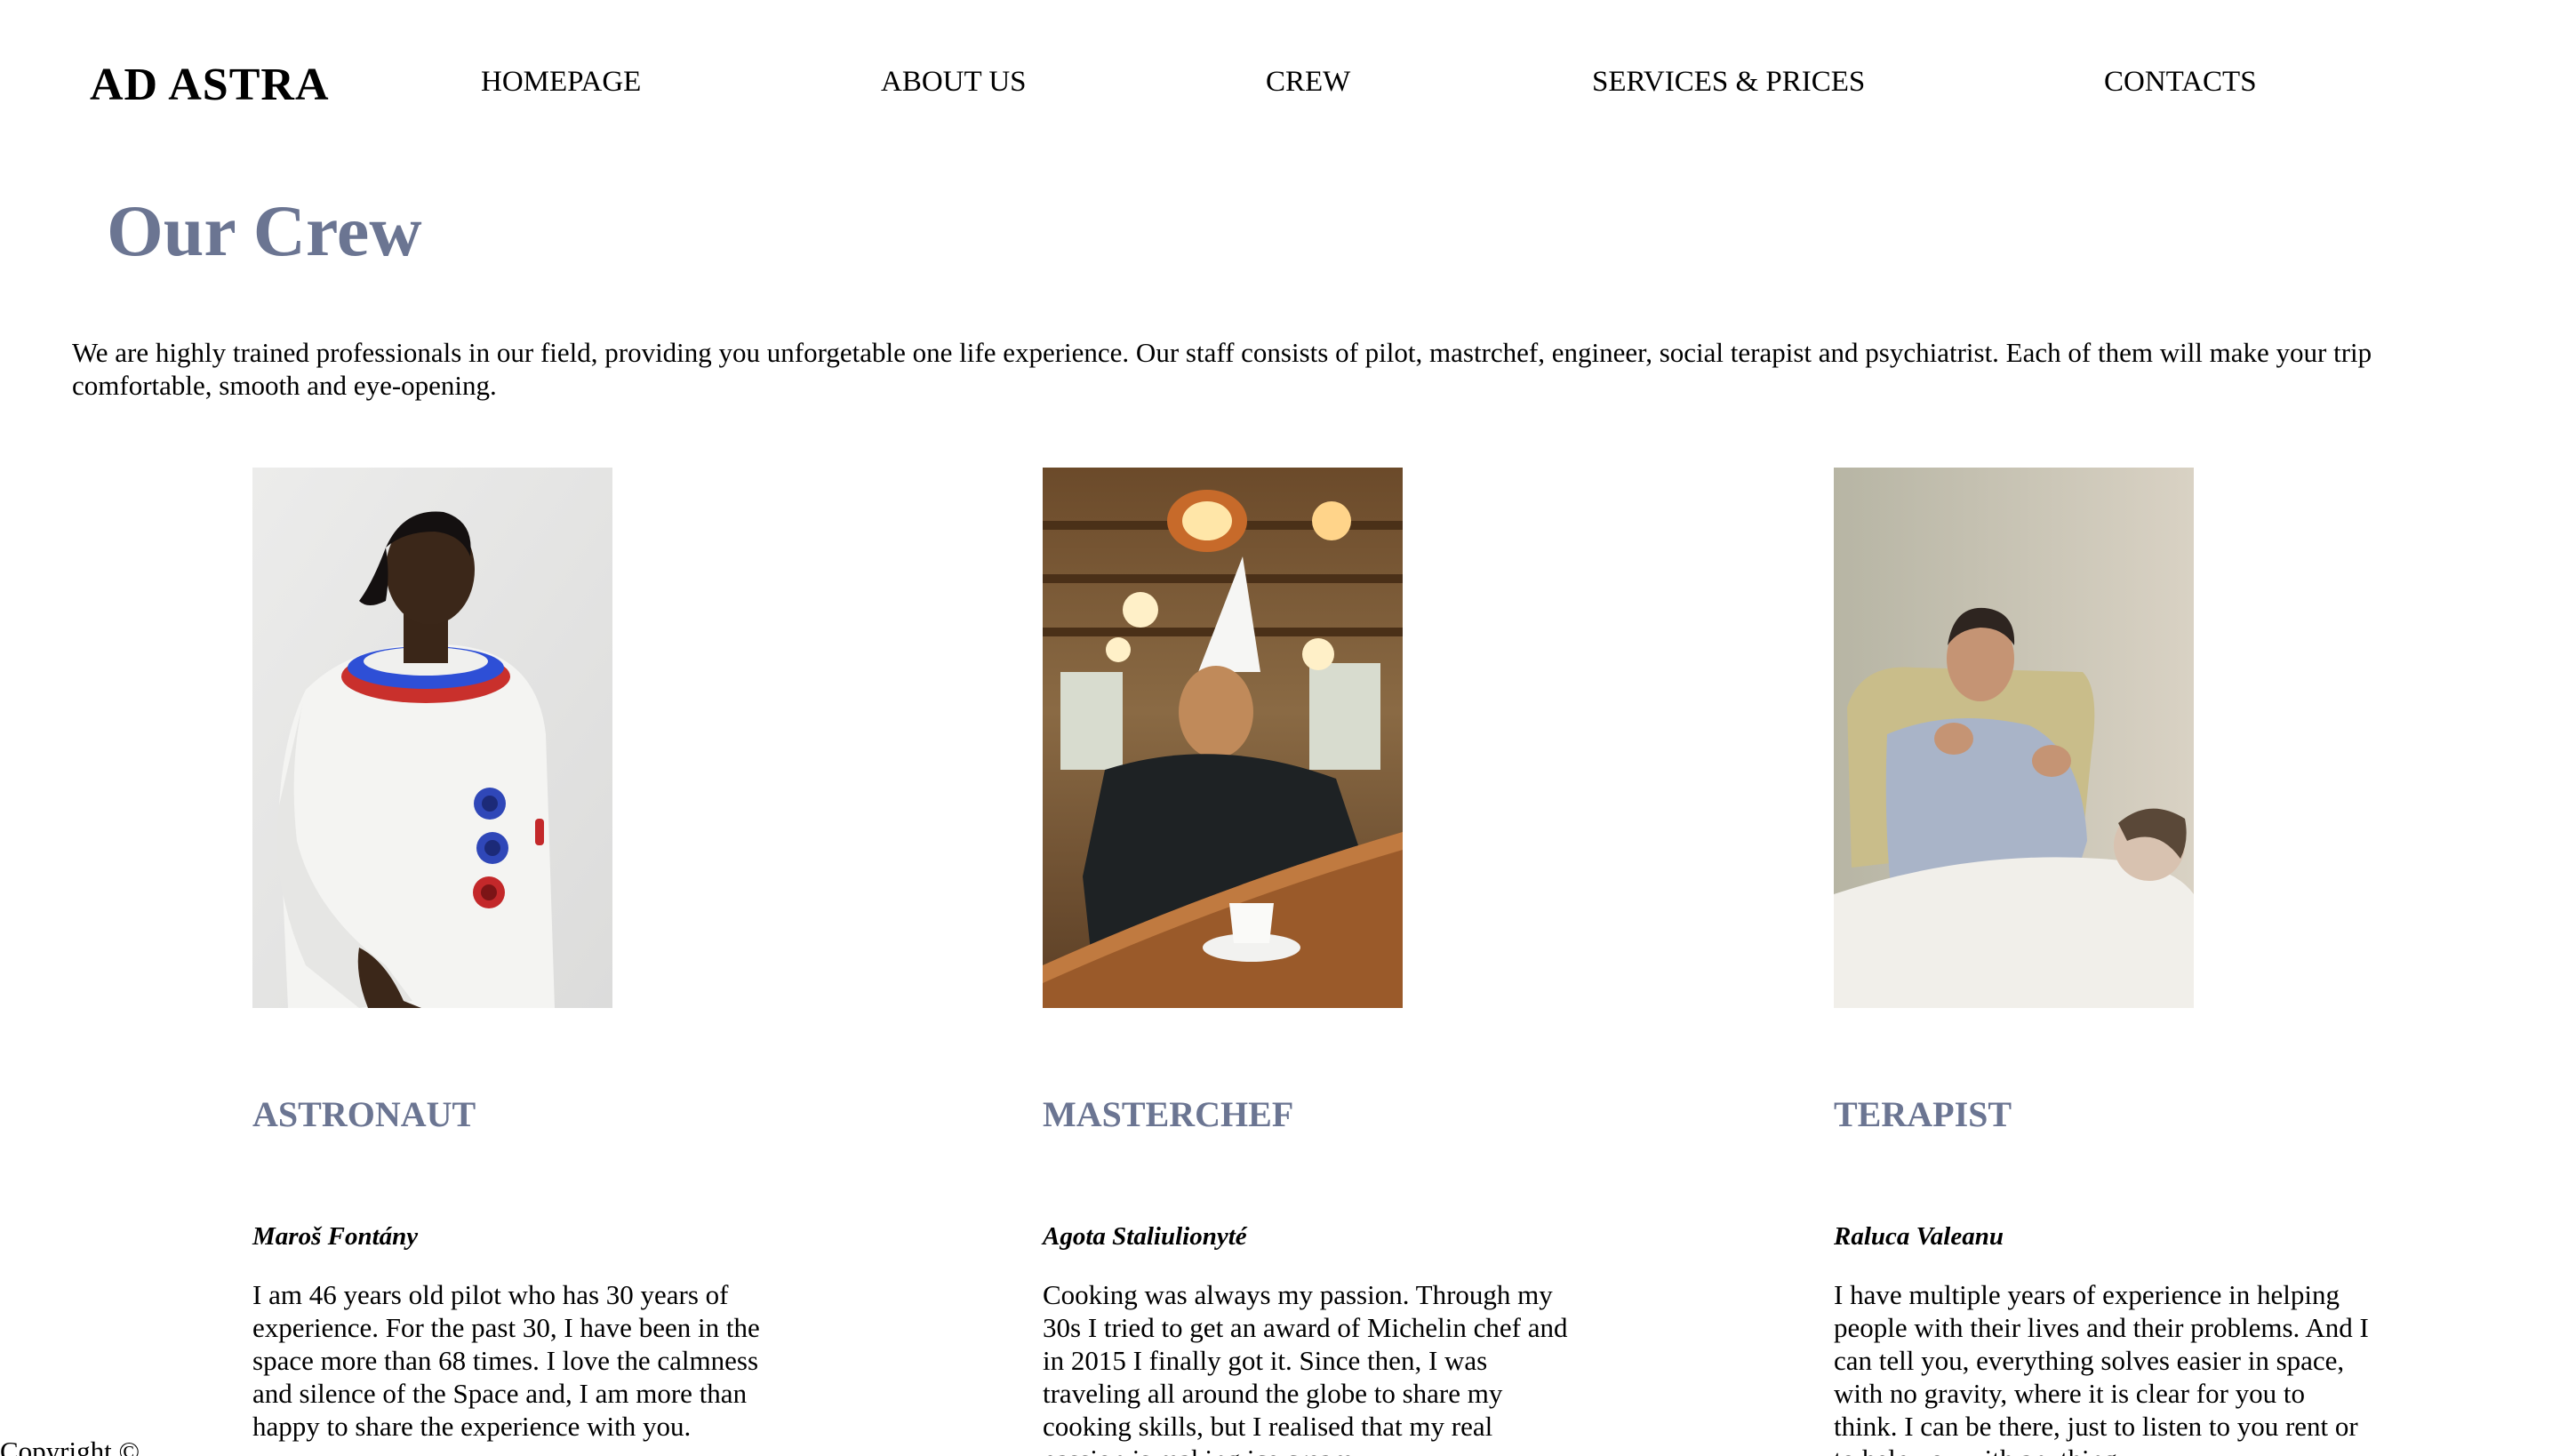 Image resolution: width=2560 pixels, height=1456 pixels. I want to click on page-title: Our Crew, so click(264, 230).